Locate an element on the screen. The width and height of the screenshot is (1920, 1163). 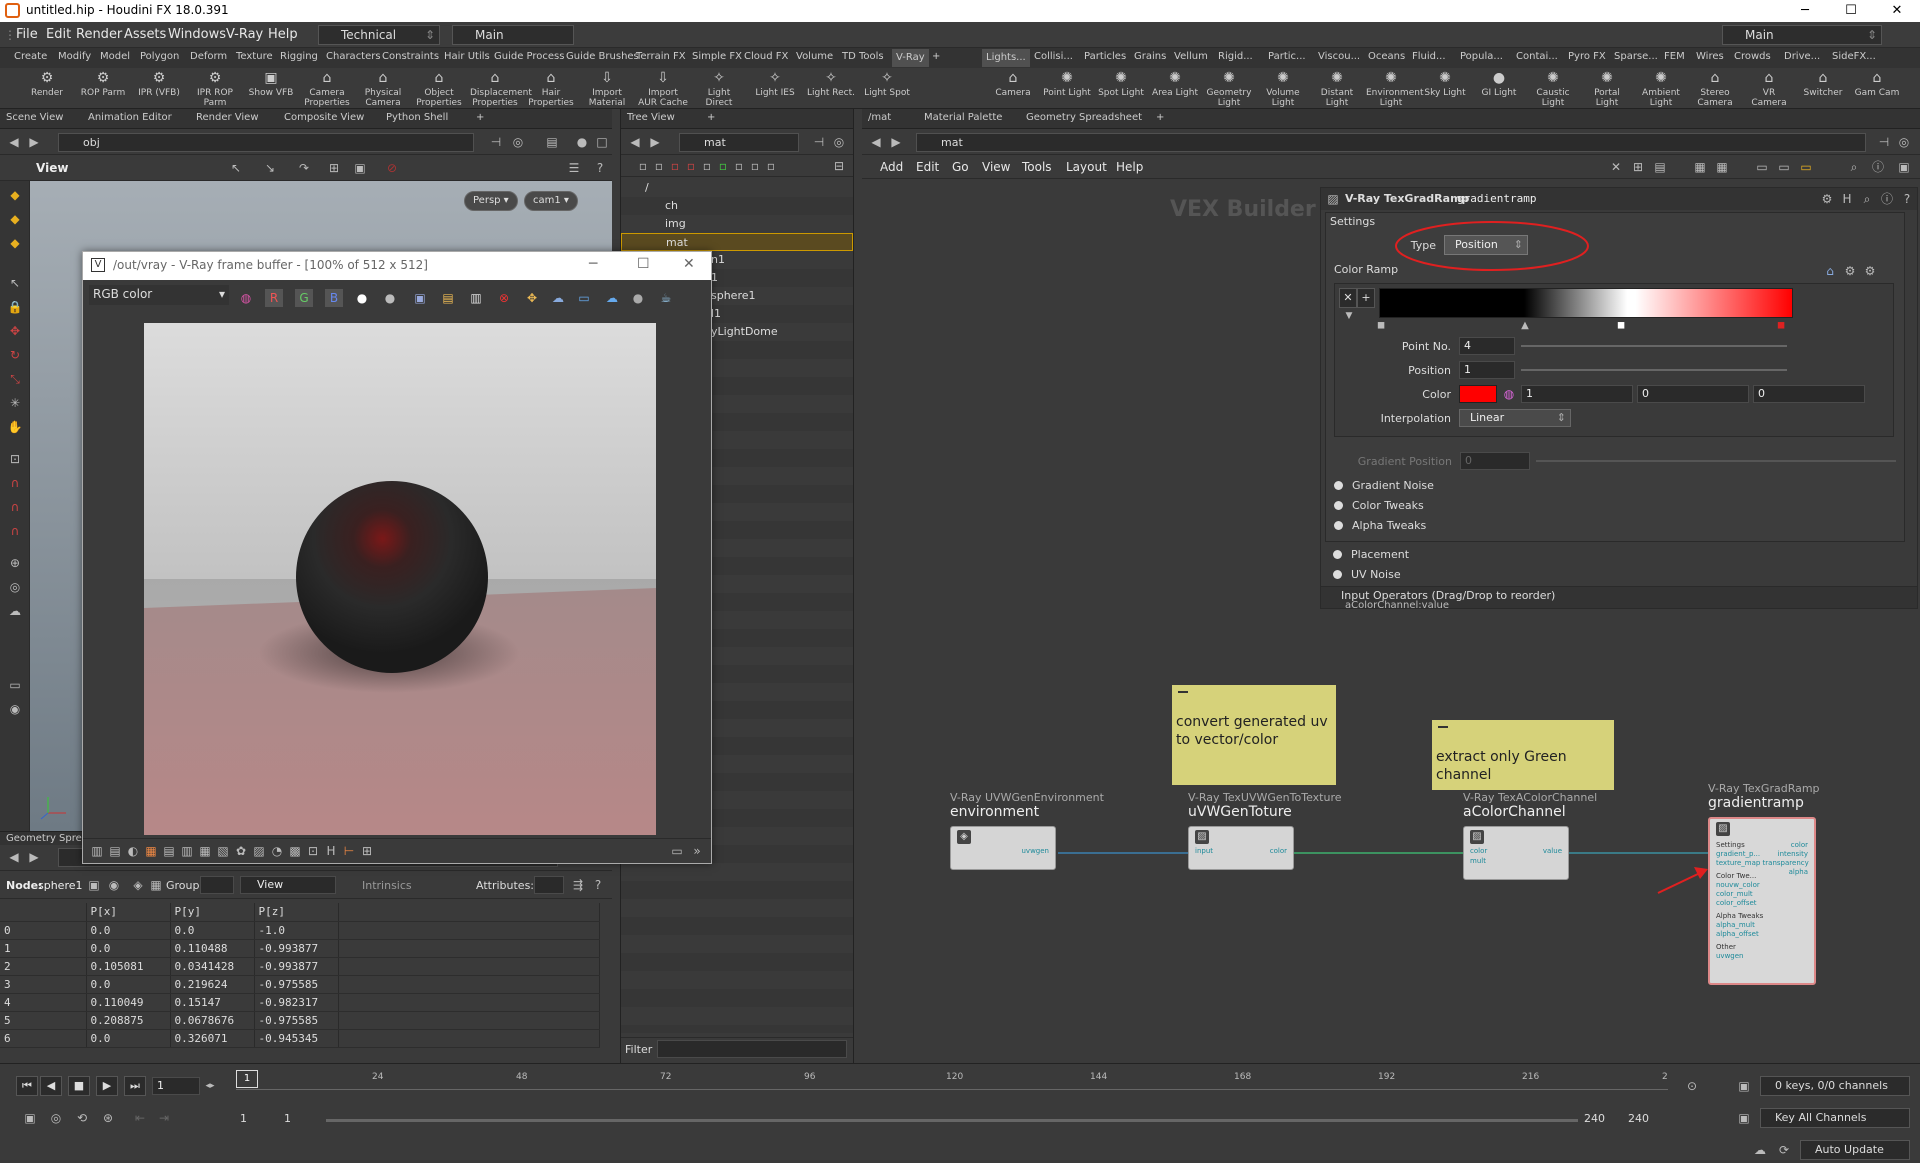
add-tab-icon: + is located at coordinates (480, 117).